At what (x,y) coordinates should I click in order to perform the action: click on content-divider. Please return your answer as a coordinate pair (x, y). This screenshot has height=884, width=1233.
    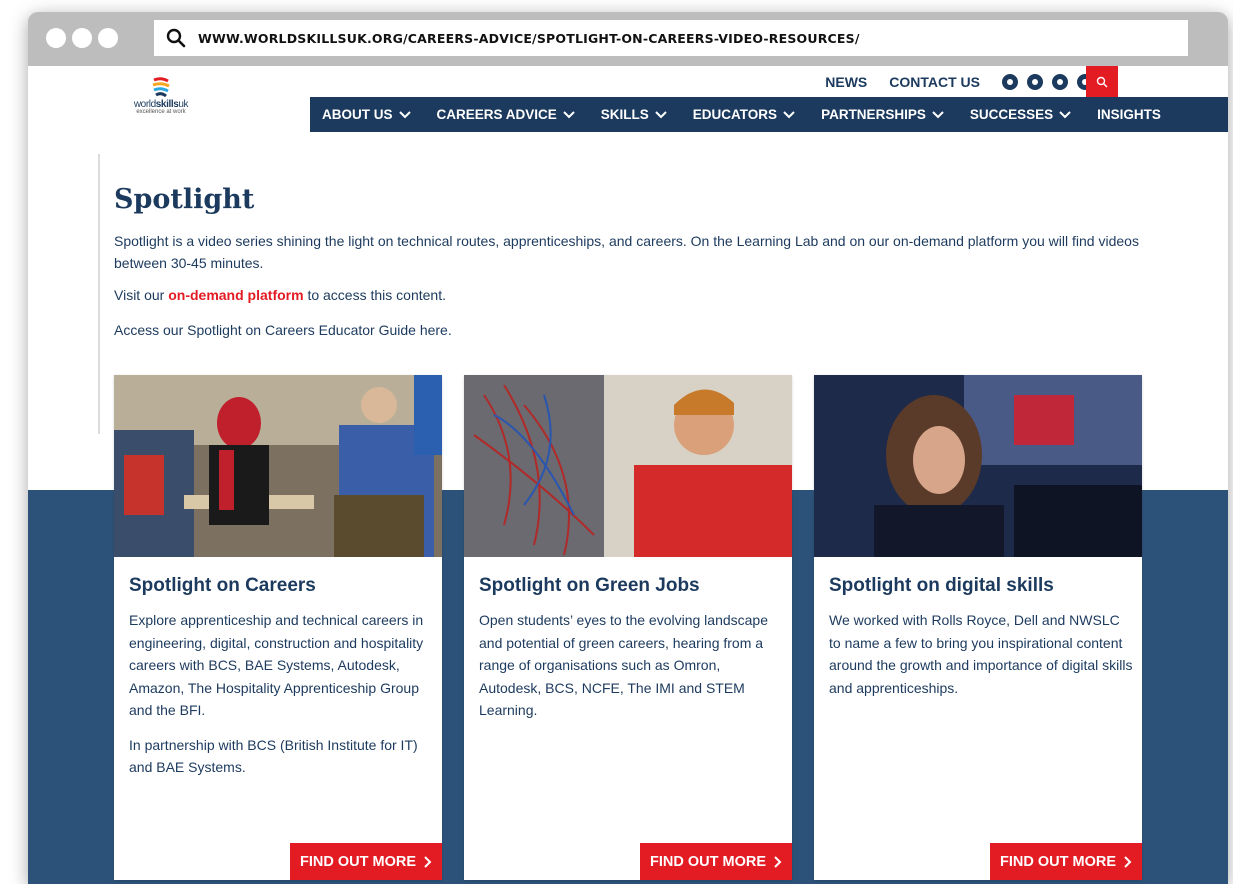
    Looking at the image, I should click on (99, 294).